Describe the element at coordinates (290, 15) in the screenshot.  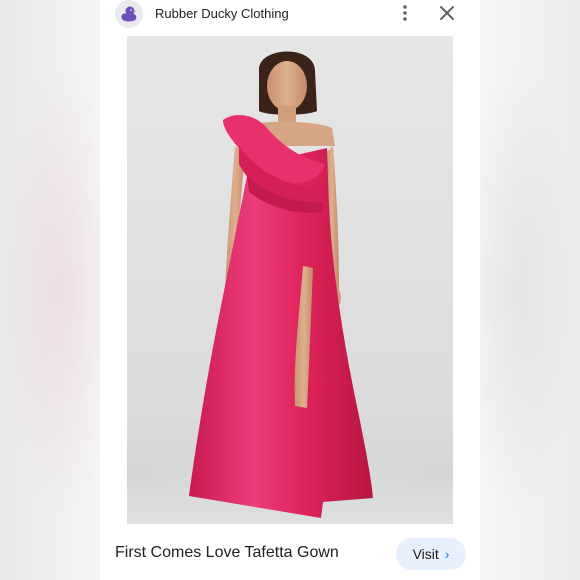
I see `card-header: Rubber Ducky Clothing` at that location.